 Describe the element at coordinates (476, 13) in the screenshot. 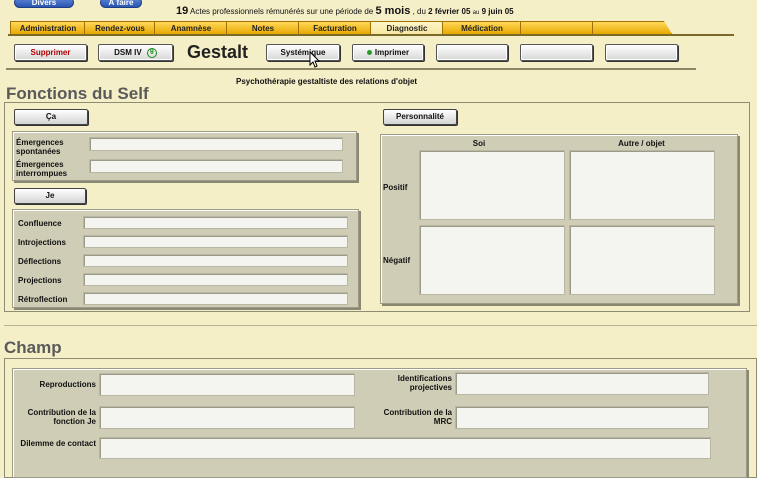

I see `acts-text-au: au` at that location.